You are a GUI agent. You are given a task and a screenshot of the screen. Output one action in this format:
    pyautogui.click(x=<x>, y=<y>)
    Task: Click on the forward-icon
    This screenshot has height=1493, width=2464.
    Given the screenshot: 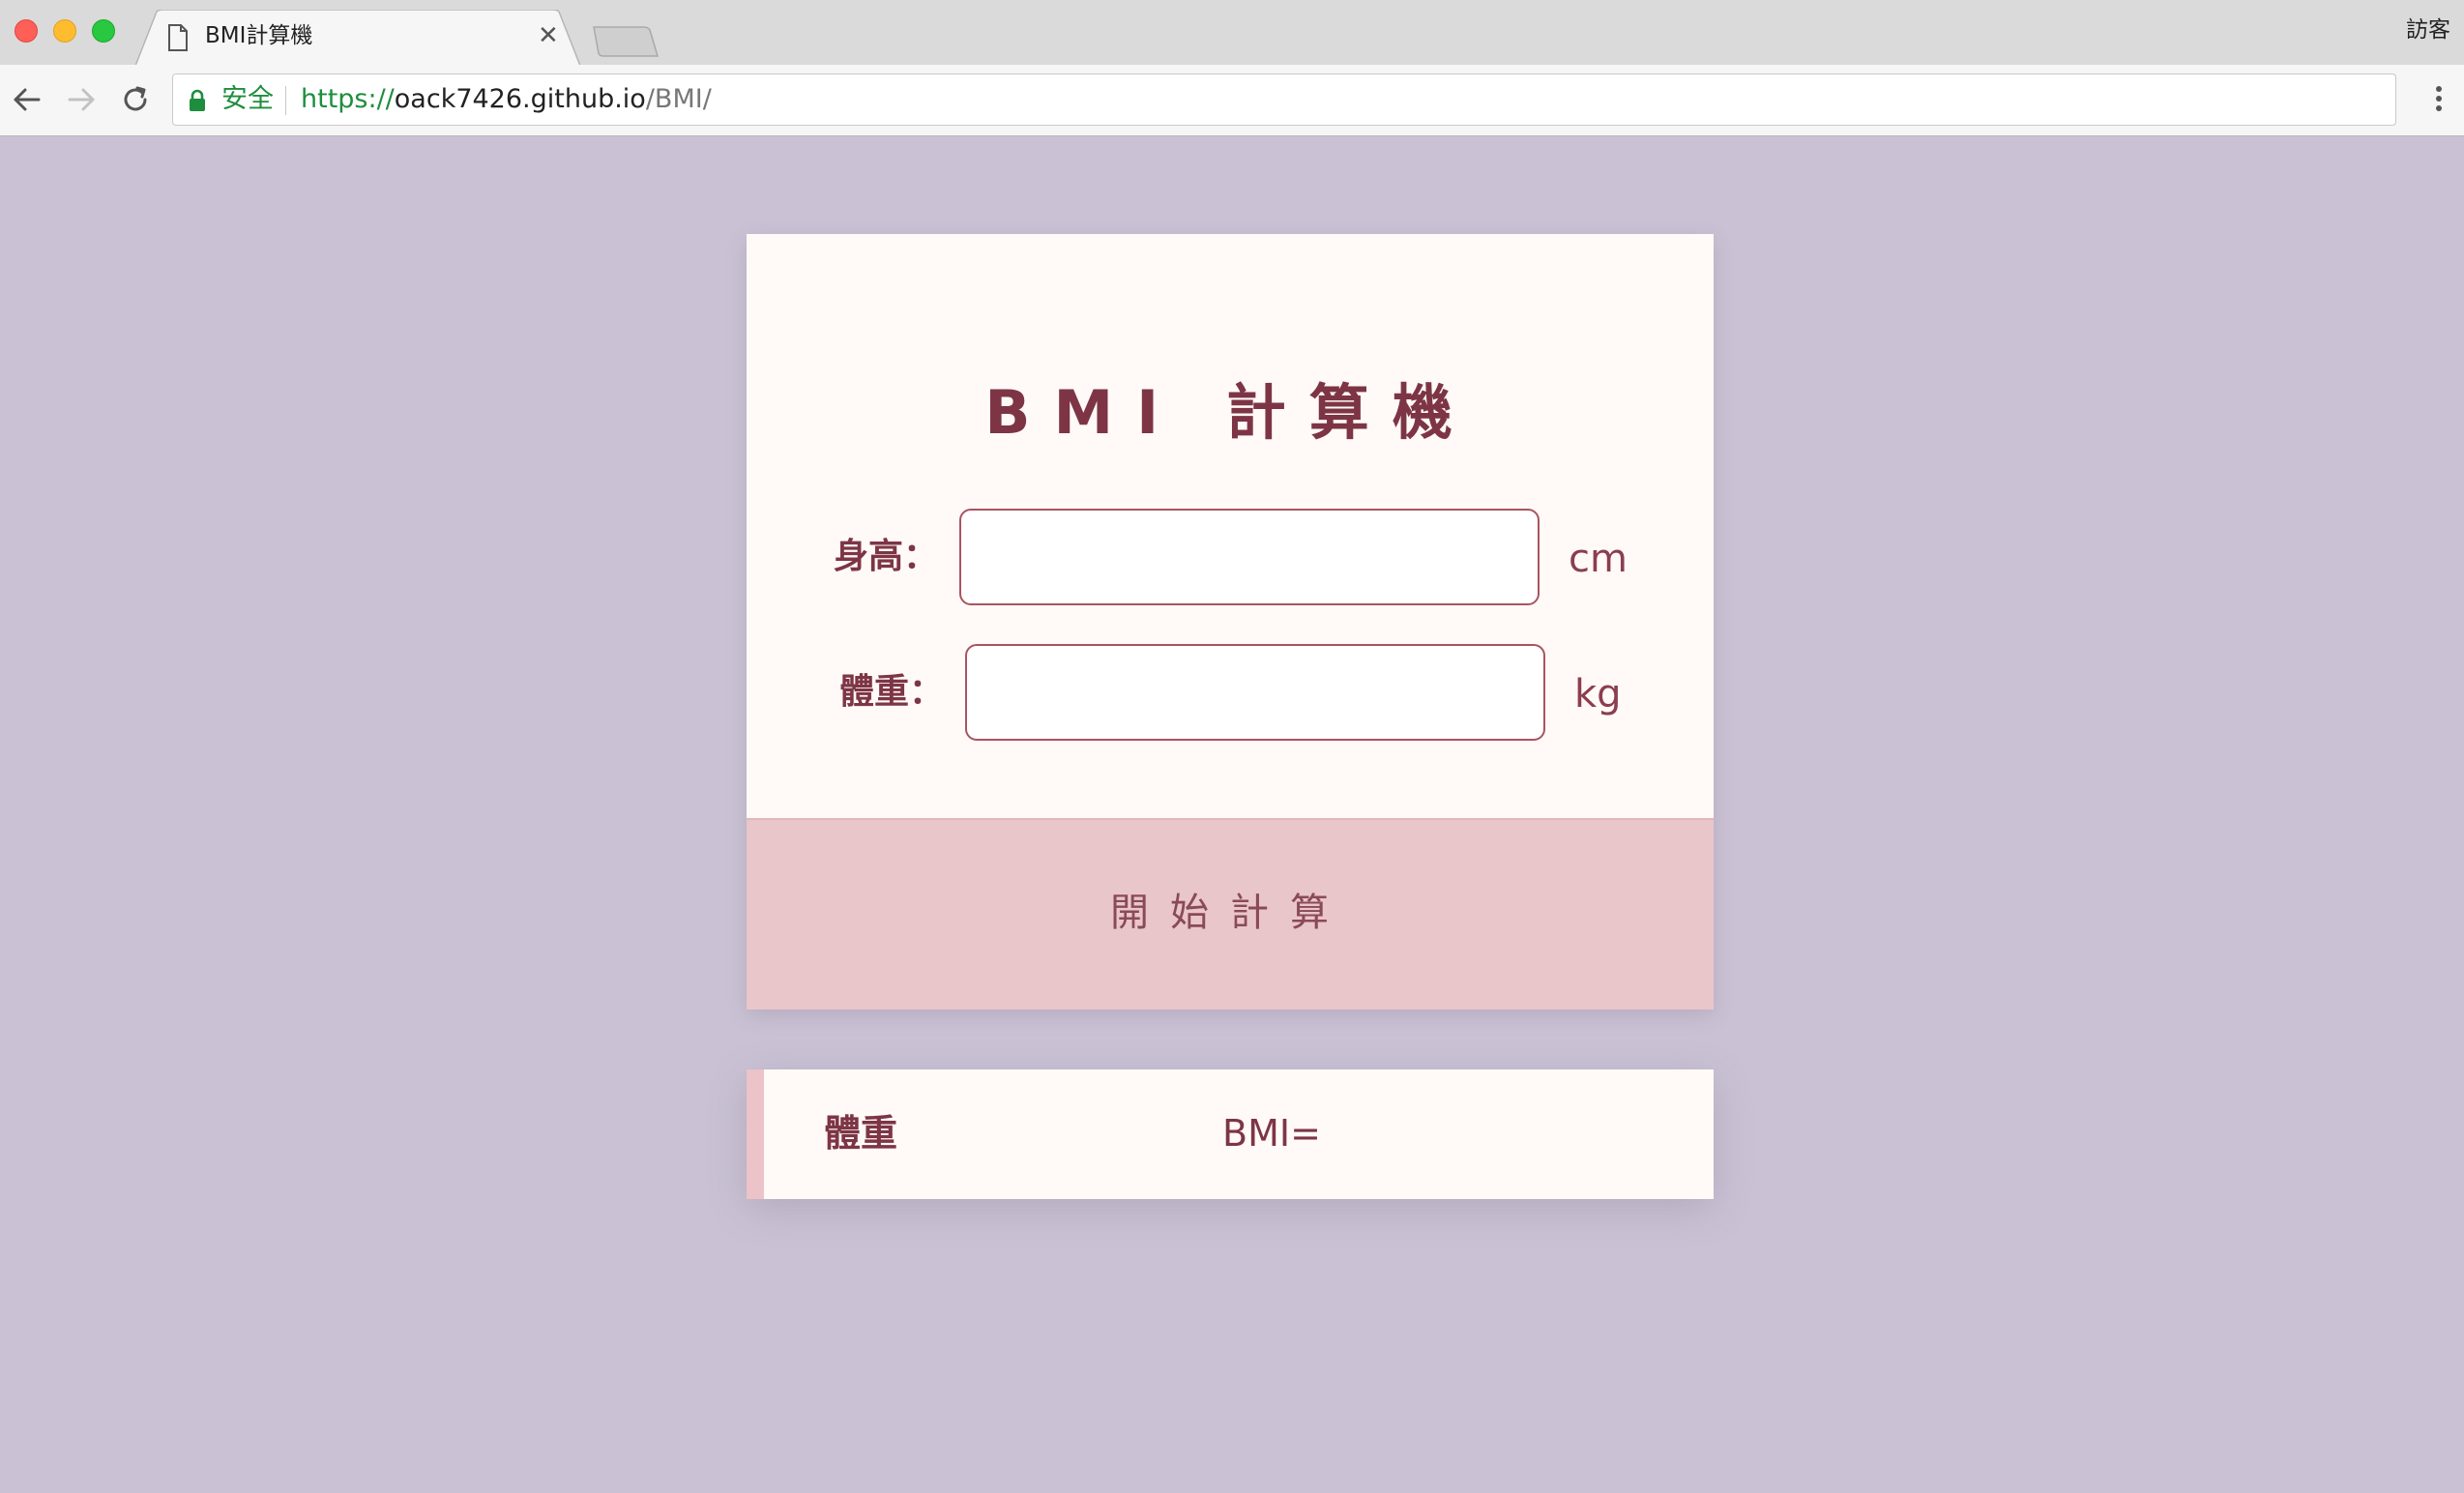 What is the action you would take?
    pyautogui.click(x=81, y=100)
    